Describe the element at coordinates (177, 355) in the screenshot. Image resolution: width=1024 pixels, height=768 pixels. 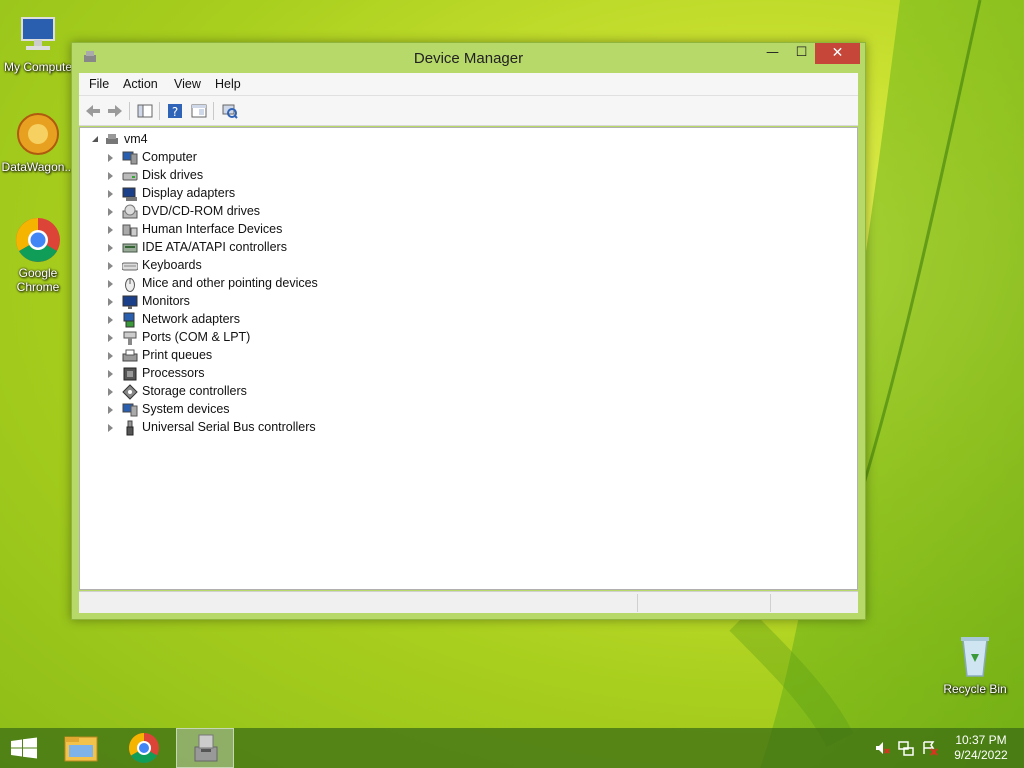
I see `tree-item-label: Print queues` at that location.